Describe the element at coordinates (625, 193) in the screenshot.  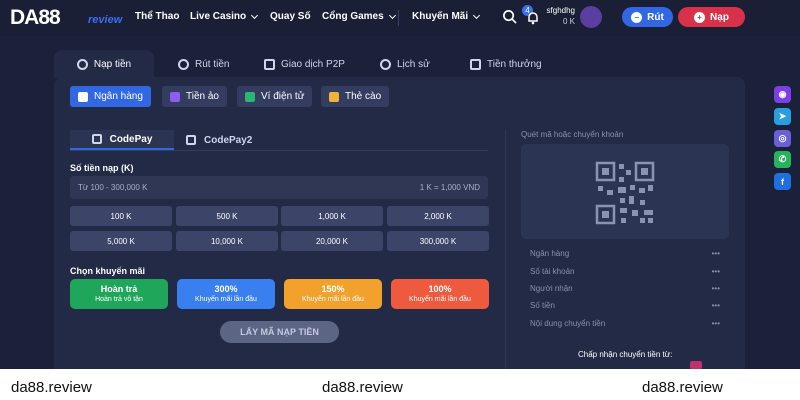
I see `qr-code-icon` at that location.